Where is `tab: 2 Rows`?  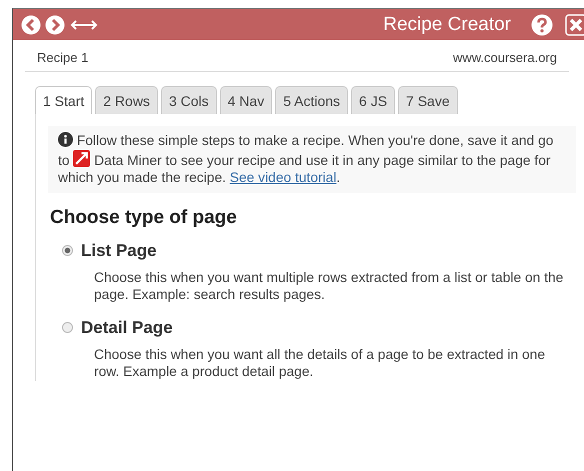
tab: 2 Rows is located at coordinates (126, 100).